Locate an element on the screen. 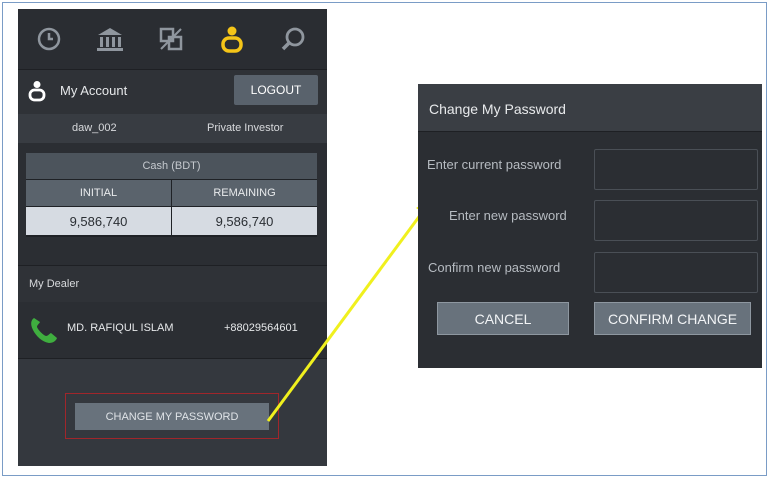  dialog-title: Change My Password is located at coordinates (497, 109).